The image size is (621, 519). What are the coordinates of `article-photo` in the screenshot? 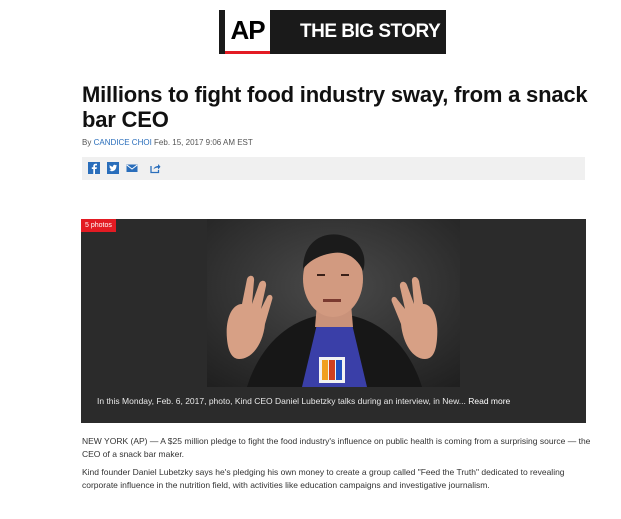 It's located at (333, 303).